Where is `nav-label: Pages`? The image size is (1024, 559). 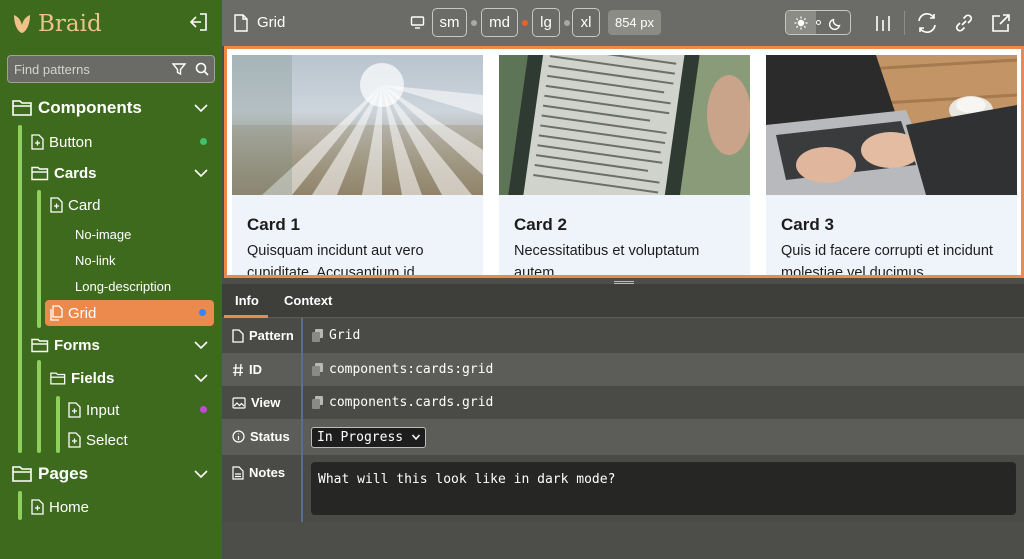 nav-label: Pages is located at coordinates (63, 473).